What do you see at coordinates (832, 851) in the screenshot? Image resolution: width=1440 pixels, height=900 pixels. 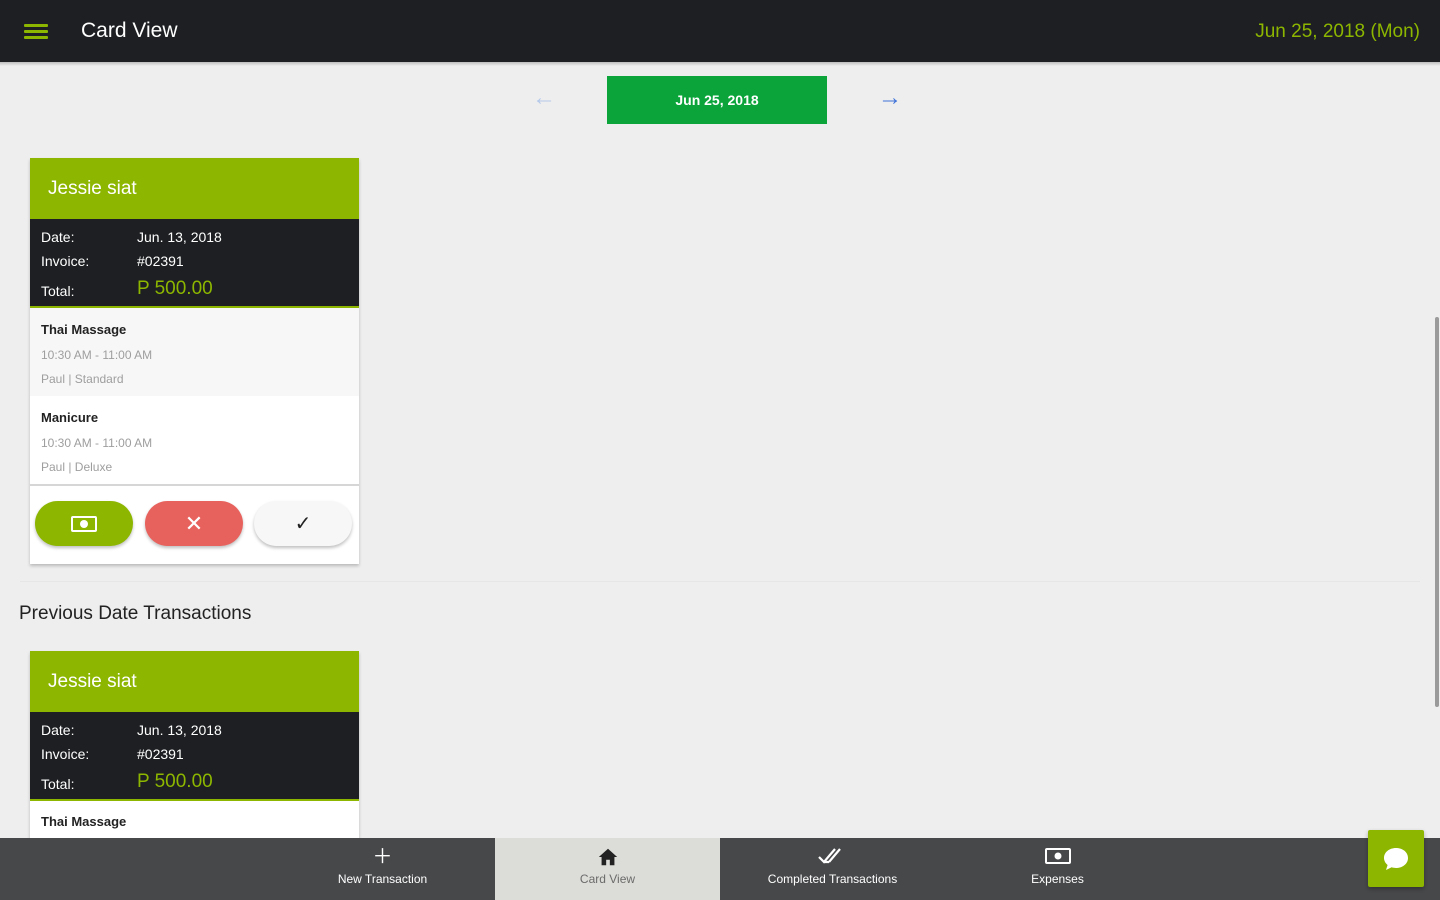 I see `double-check-icon` at bounding box center [832, 851].